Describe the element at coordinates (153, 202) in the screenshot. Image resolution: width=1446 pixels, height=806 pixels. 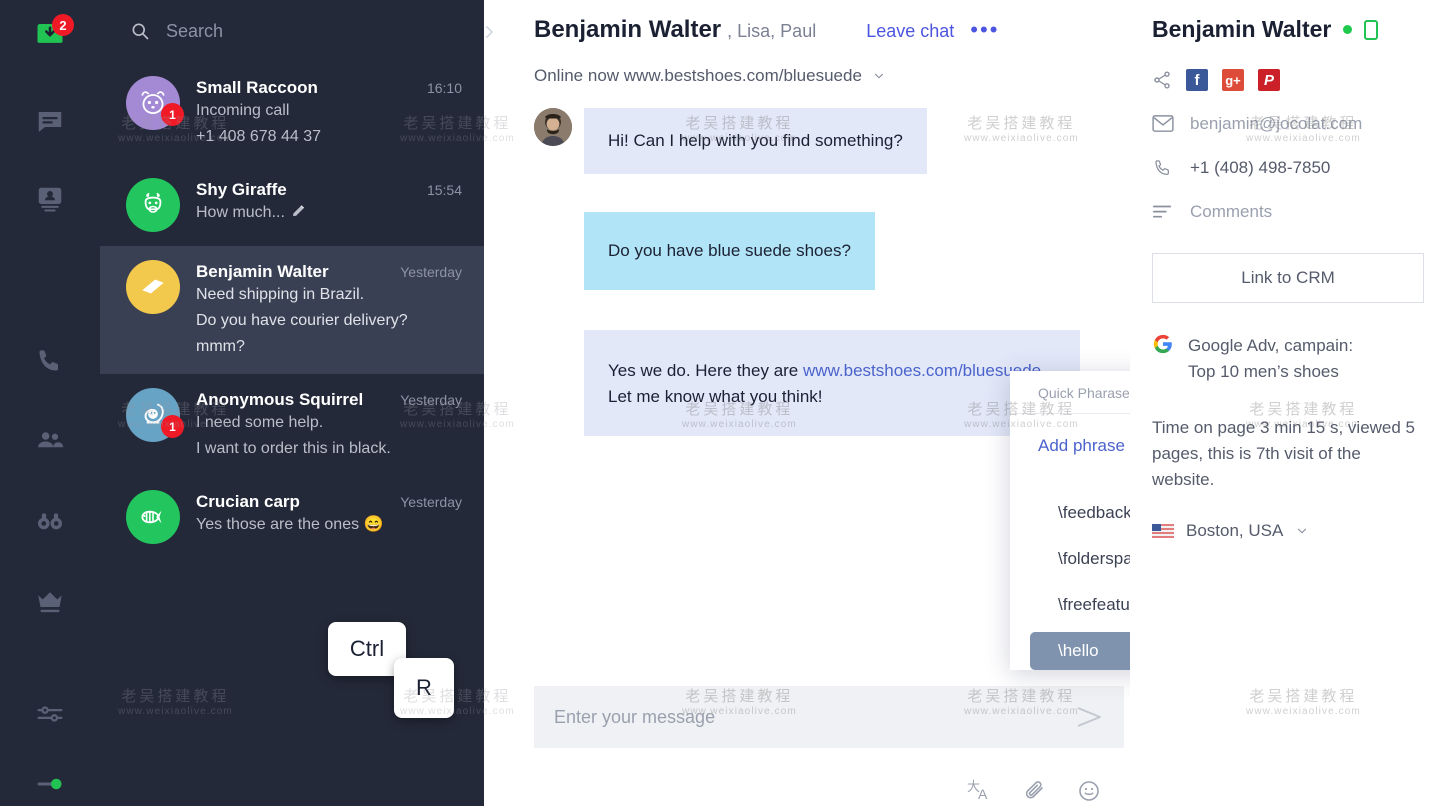
I see `giraffe-icon` at that location.